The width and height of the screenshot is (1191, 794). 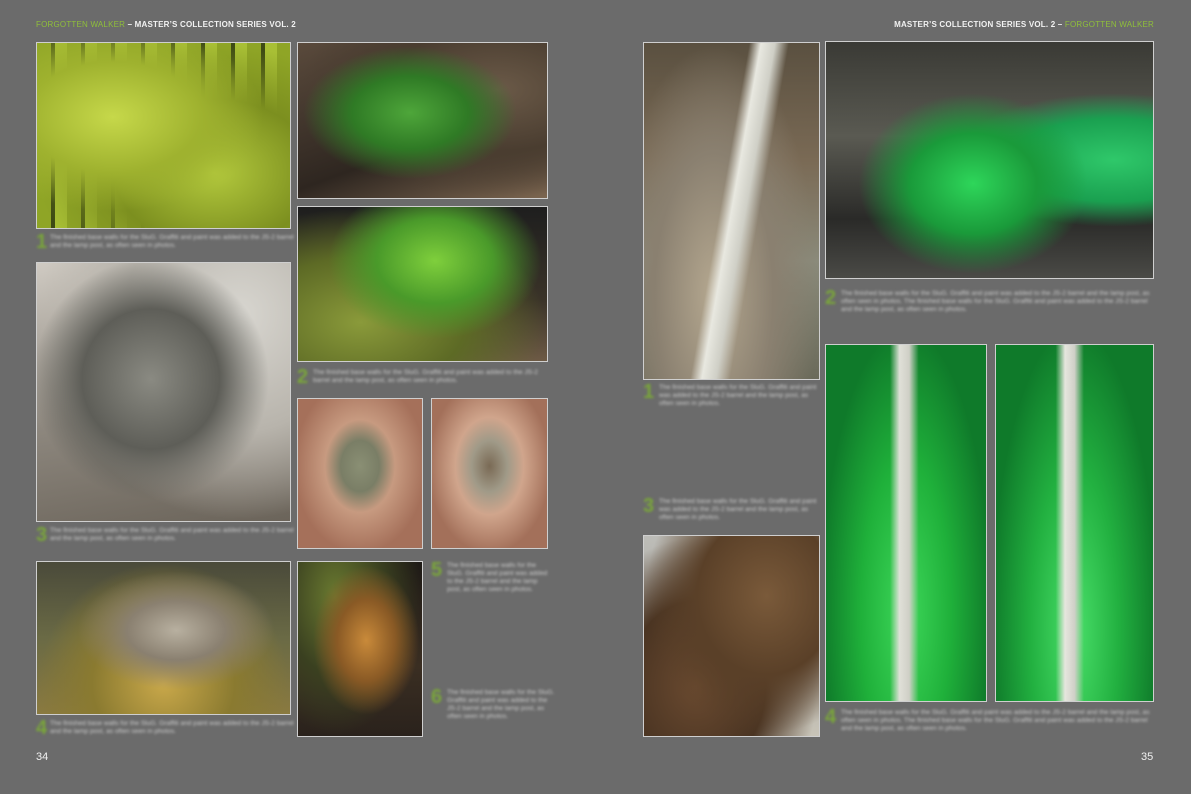 I want to click on photo-moss-sheet, so click(x=163, y=135).